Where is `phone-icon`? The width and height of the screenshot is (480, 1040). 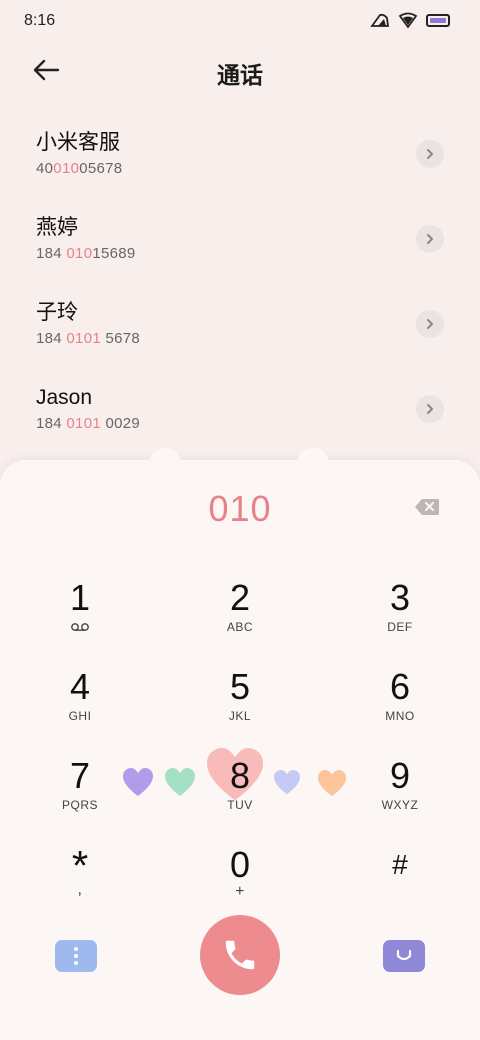 phone-icon is located at coordinates (240, 955).